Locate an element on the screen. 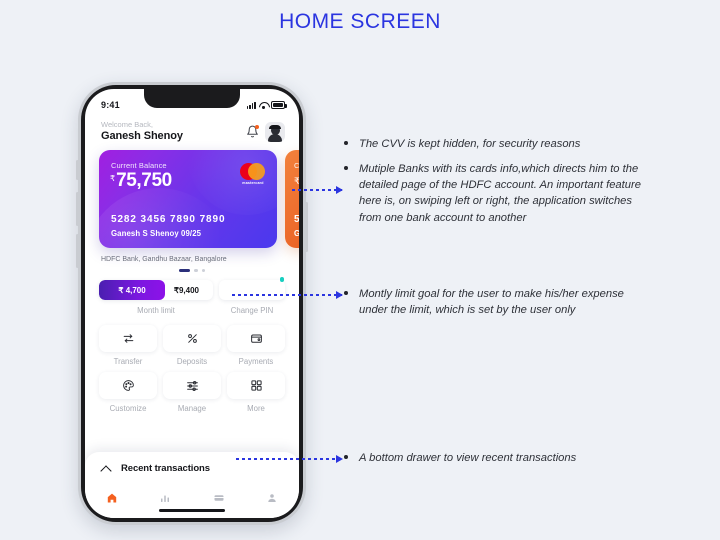  mastercard-icon: mastercard is located at coordinates (253, 174).